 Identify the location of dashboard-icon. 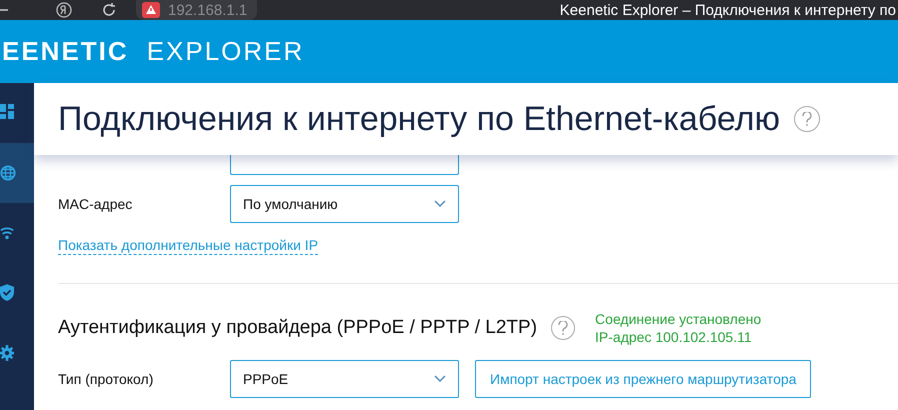
(7, 113).